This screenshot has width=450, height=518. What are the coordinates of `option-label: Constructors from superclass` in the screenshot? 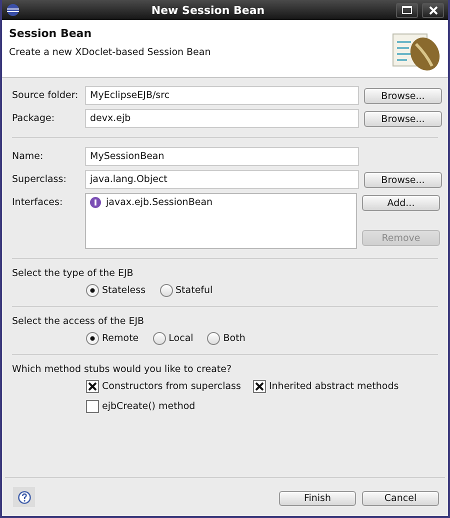 It's located at (171, 386).